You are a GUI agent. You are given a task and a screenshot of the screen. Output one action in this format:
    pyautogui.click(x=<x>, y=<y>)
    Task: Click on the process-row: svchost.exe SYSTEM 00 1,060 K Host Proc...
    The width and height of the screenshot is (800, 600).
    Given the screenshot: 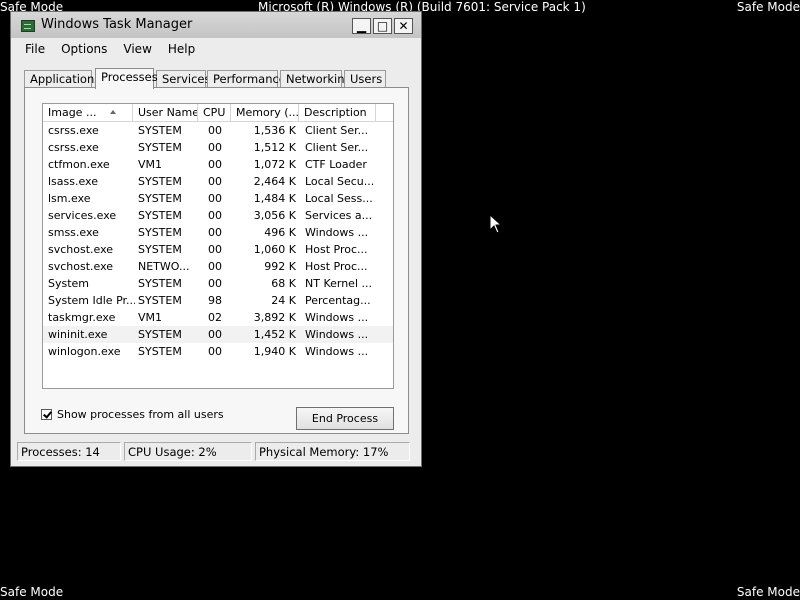 What is the action you would take?
    pyautogui.click(x=218, y=249)
    